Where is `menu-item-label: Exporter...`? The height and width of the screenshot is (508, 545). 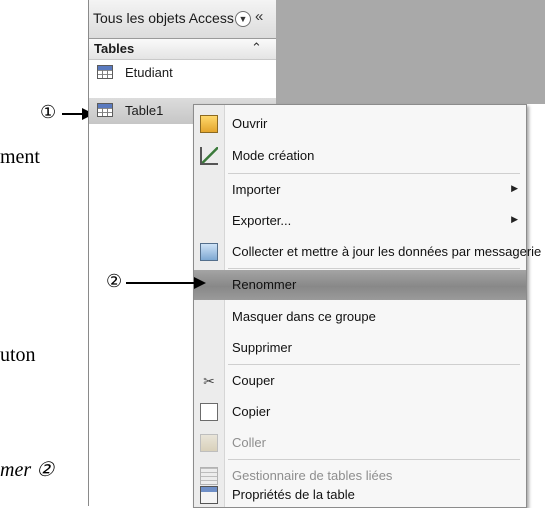
menu-item-label: Exporter... is located at coordinates (262, 220).